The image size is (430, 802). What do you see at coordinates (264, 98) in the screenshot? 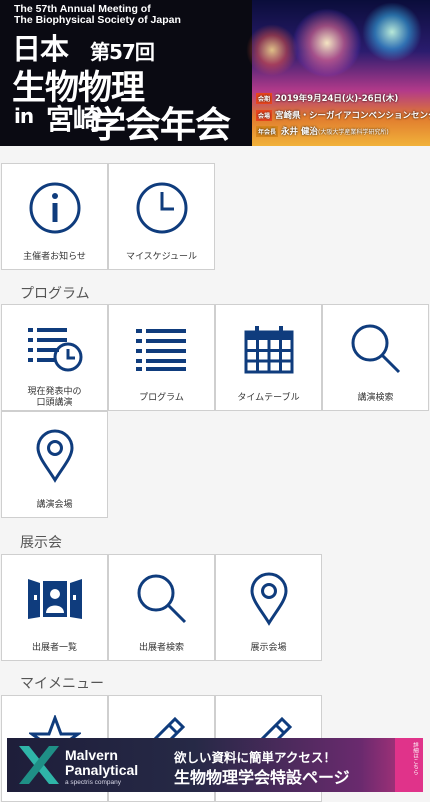
I see `date-tag: 会期` at bounding box center [264, 98].